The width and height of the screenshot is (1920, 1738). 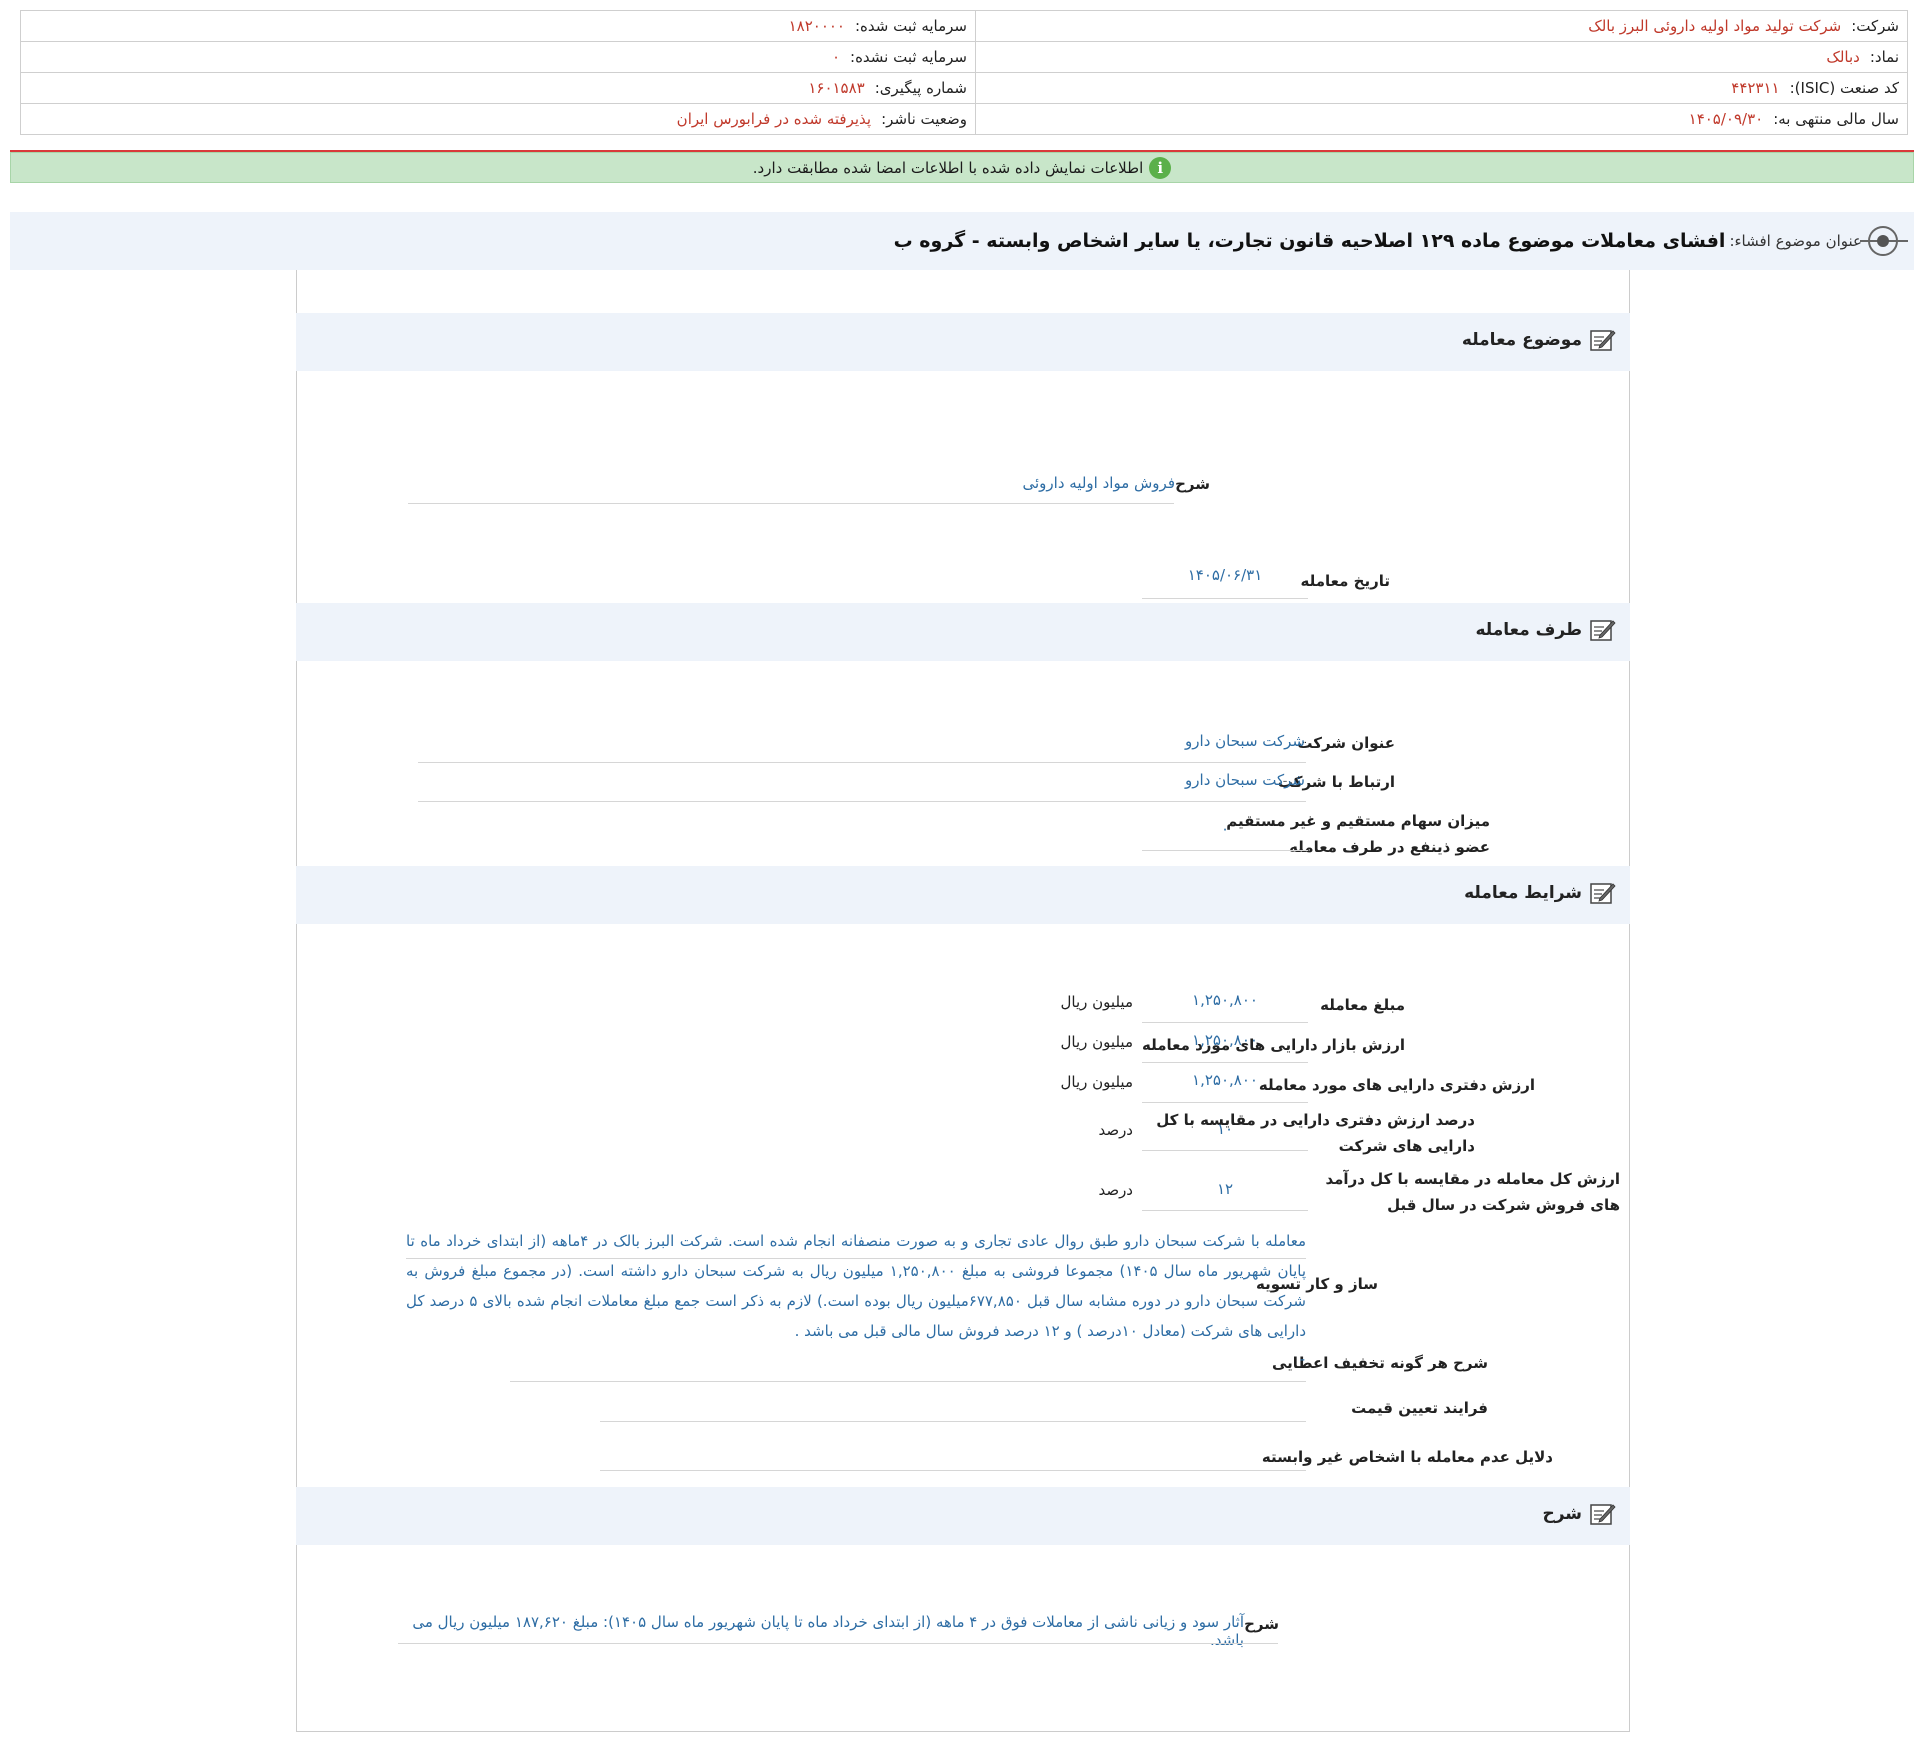 I want to click on terms-pricing-underline, so click(x=953, y=1421).